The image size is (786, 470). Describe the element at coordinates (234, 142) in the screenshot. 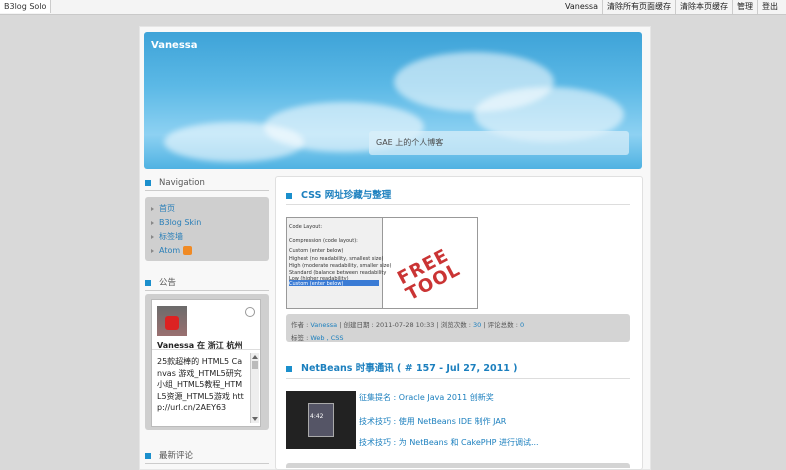

I see `cloud-decoration` at that location.